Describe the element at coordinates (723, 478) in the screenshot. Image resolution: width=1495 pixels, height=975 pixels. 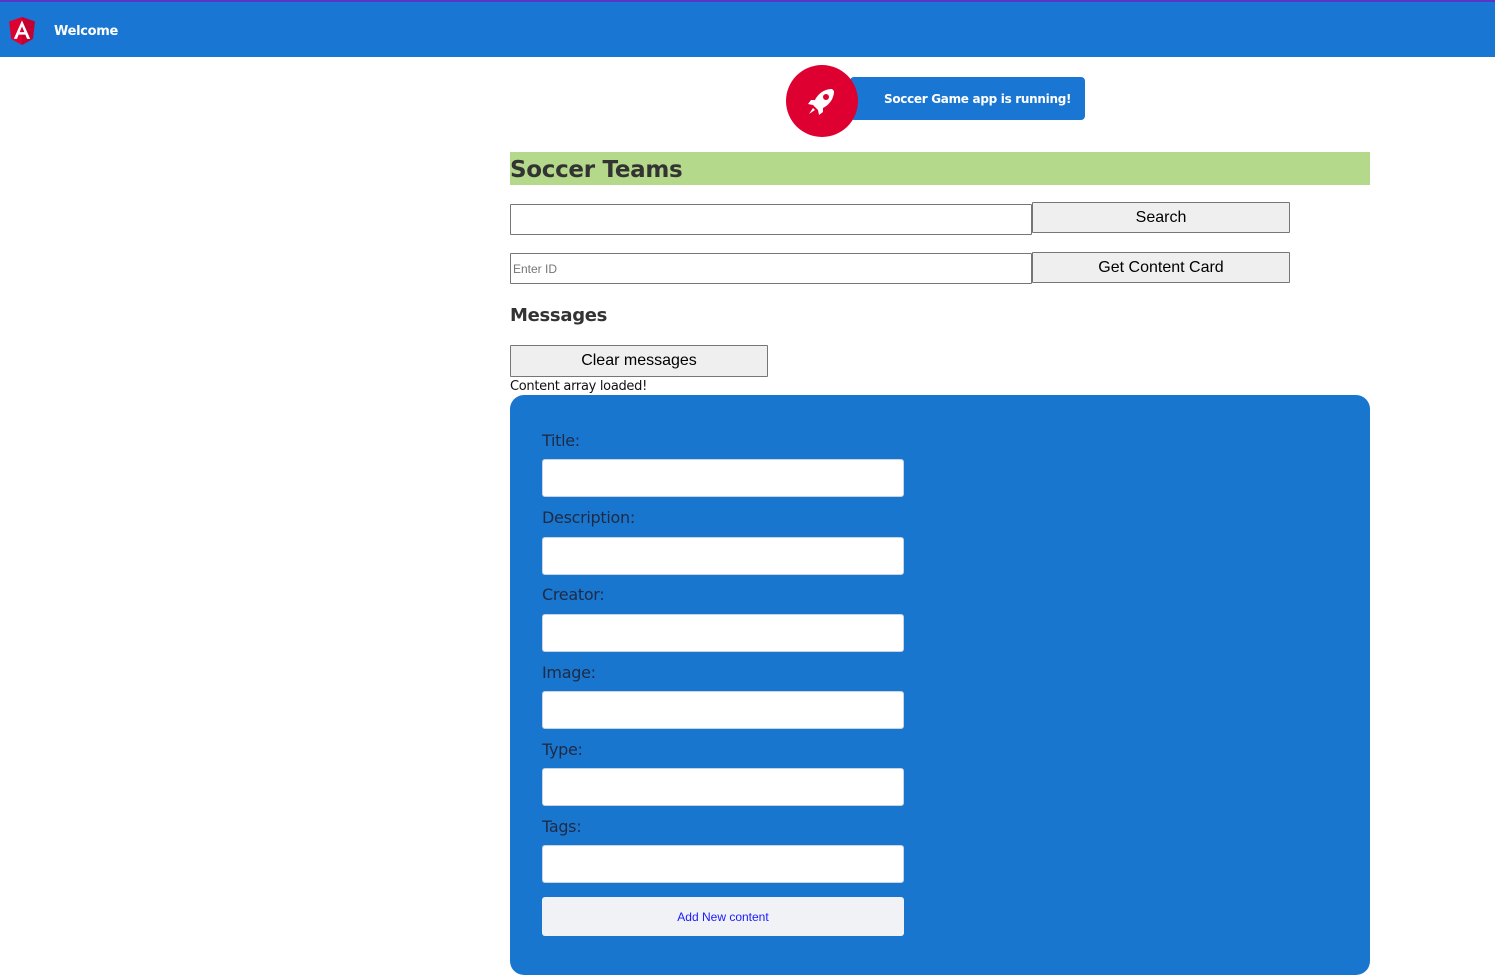
I see `title-input` at that location.